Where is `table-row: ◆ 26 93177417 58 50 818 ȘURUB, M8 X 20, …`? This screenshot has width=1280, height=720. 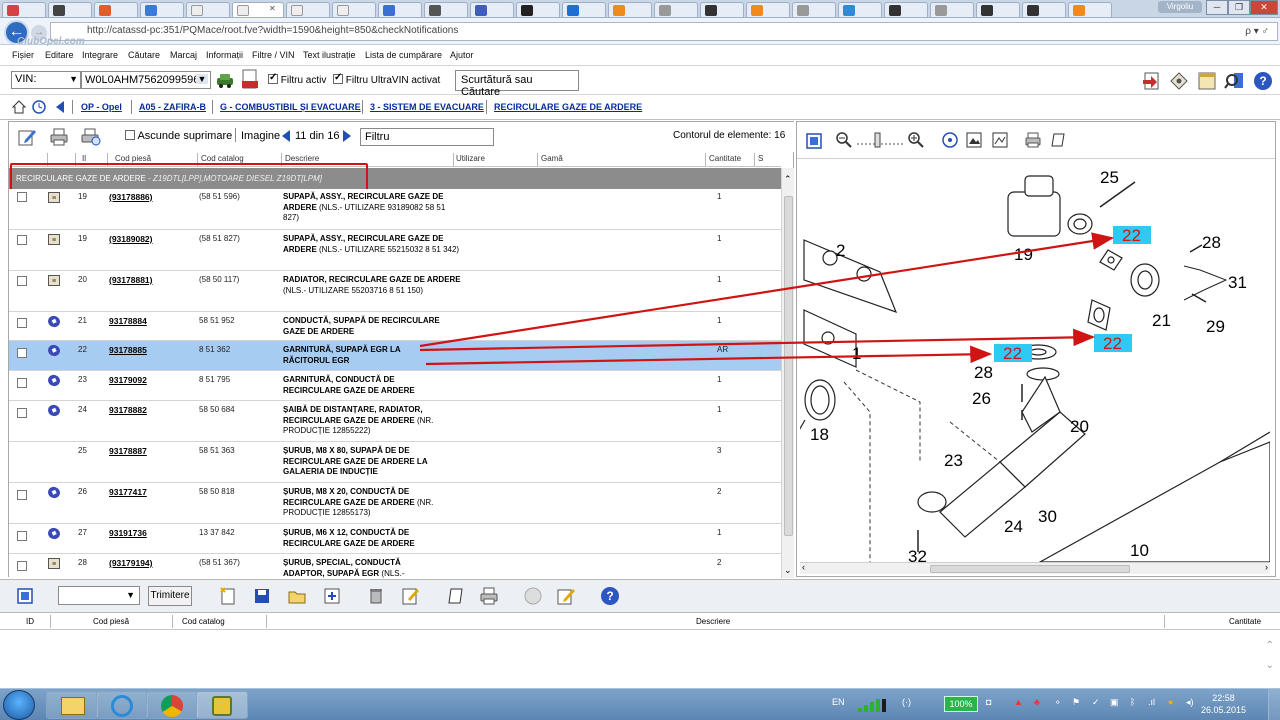 table-row: ◆ 26 93177417 58 50 818 ȘURUB, M8 X 20, … is located at coordinates (395, 503).